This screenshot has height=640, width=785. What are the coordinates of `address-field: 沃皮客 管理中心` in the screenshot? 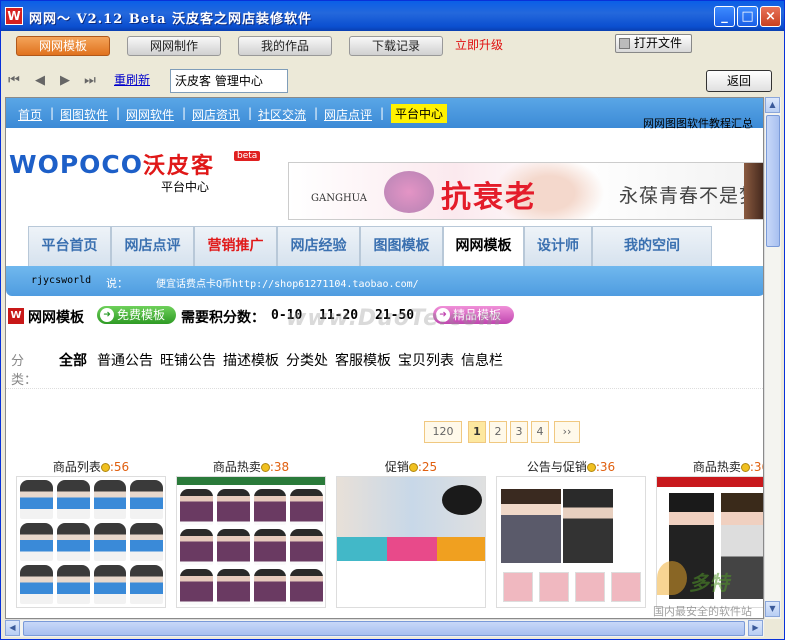 It's located at (229, 81).